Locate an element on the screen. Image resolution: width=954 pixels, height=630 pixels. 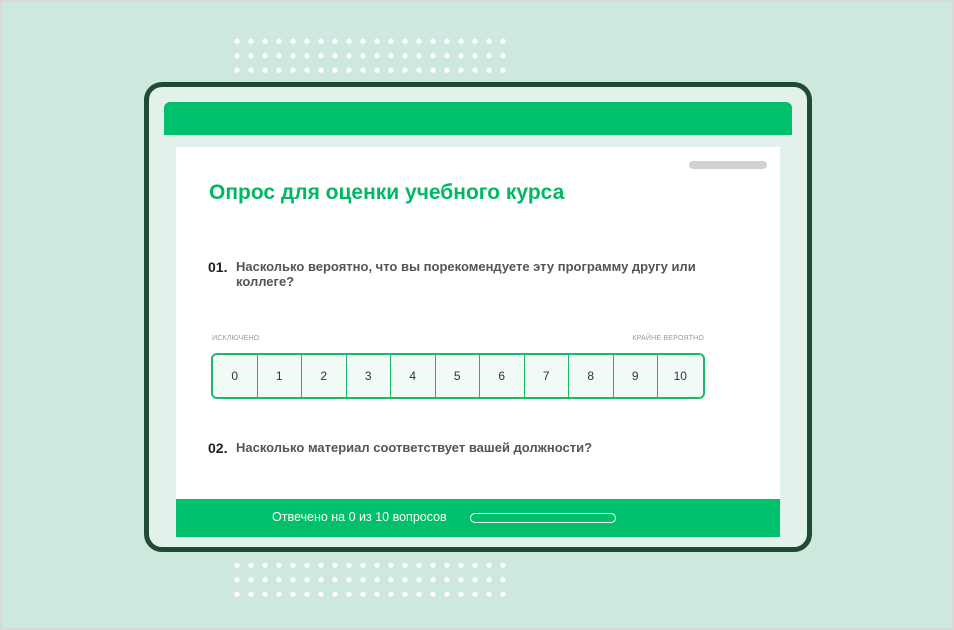
rating-option-7: 7 is located at coordinates (546, 376).